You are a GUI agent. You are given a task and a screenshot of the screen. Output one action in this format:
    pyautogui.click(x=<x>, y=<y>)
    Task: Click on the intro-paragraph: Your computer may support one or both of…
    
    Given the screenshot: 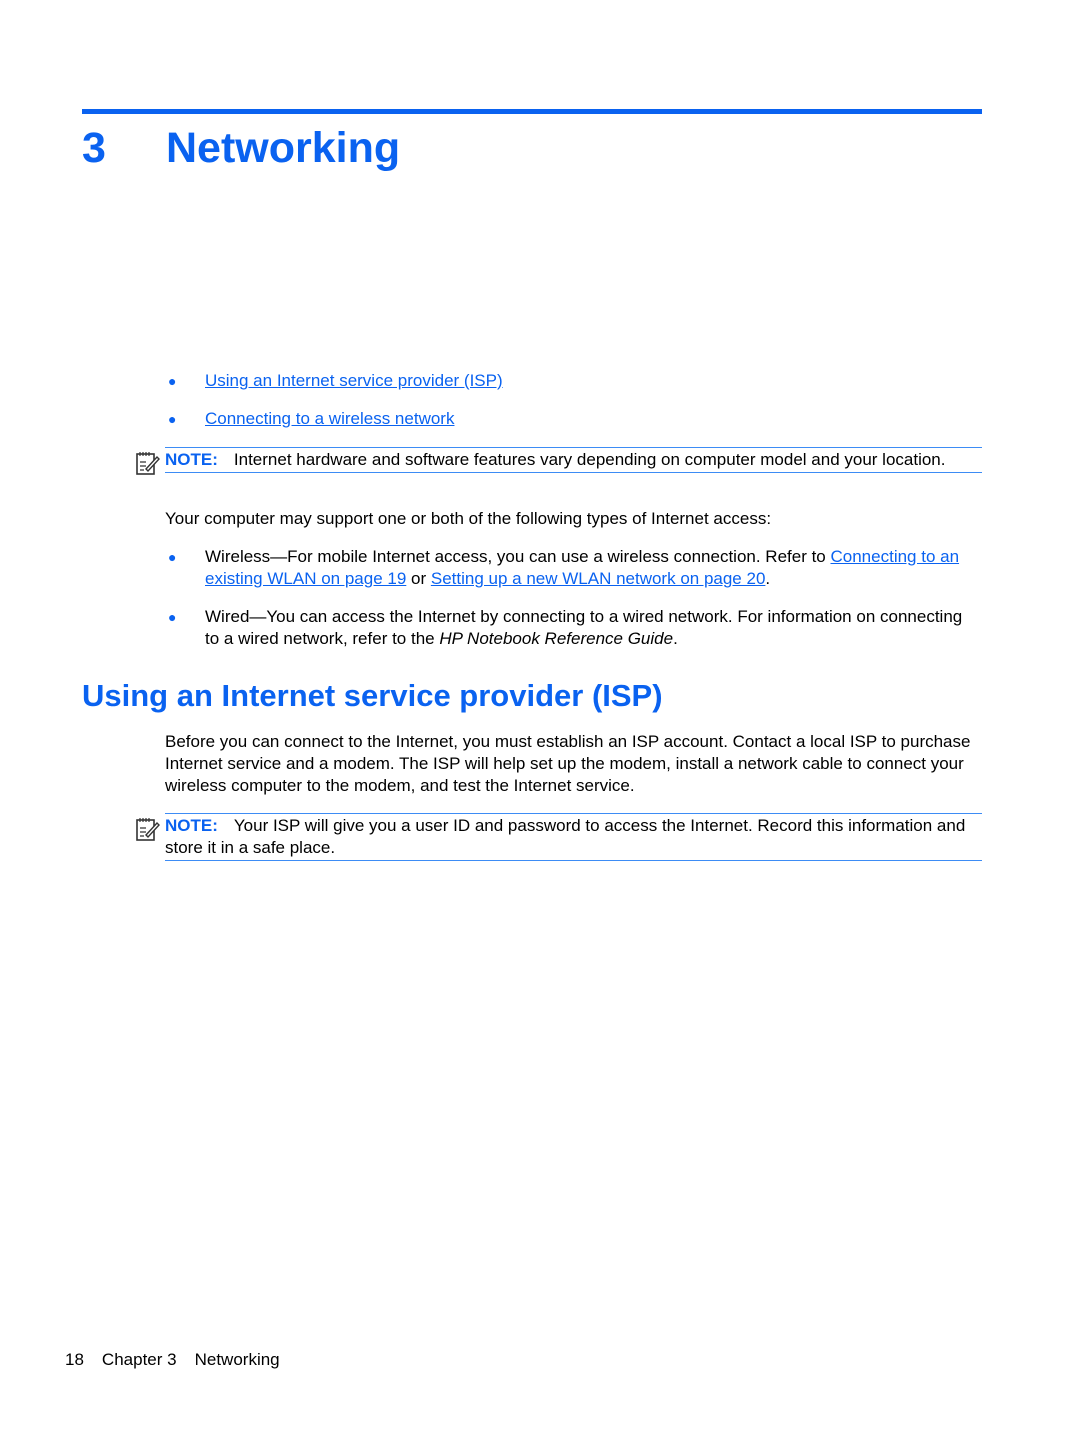 What is the action you would take?
    pyautogui.click(x=468, y=518)
    